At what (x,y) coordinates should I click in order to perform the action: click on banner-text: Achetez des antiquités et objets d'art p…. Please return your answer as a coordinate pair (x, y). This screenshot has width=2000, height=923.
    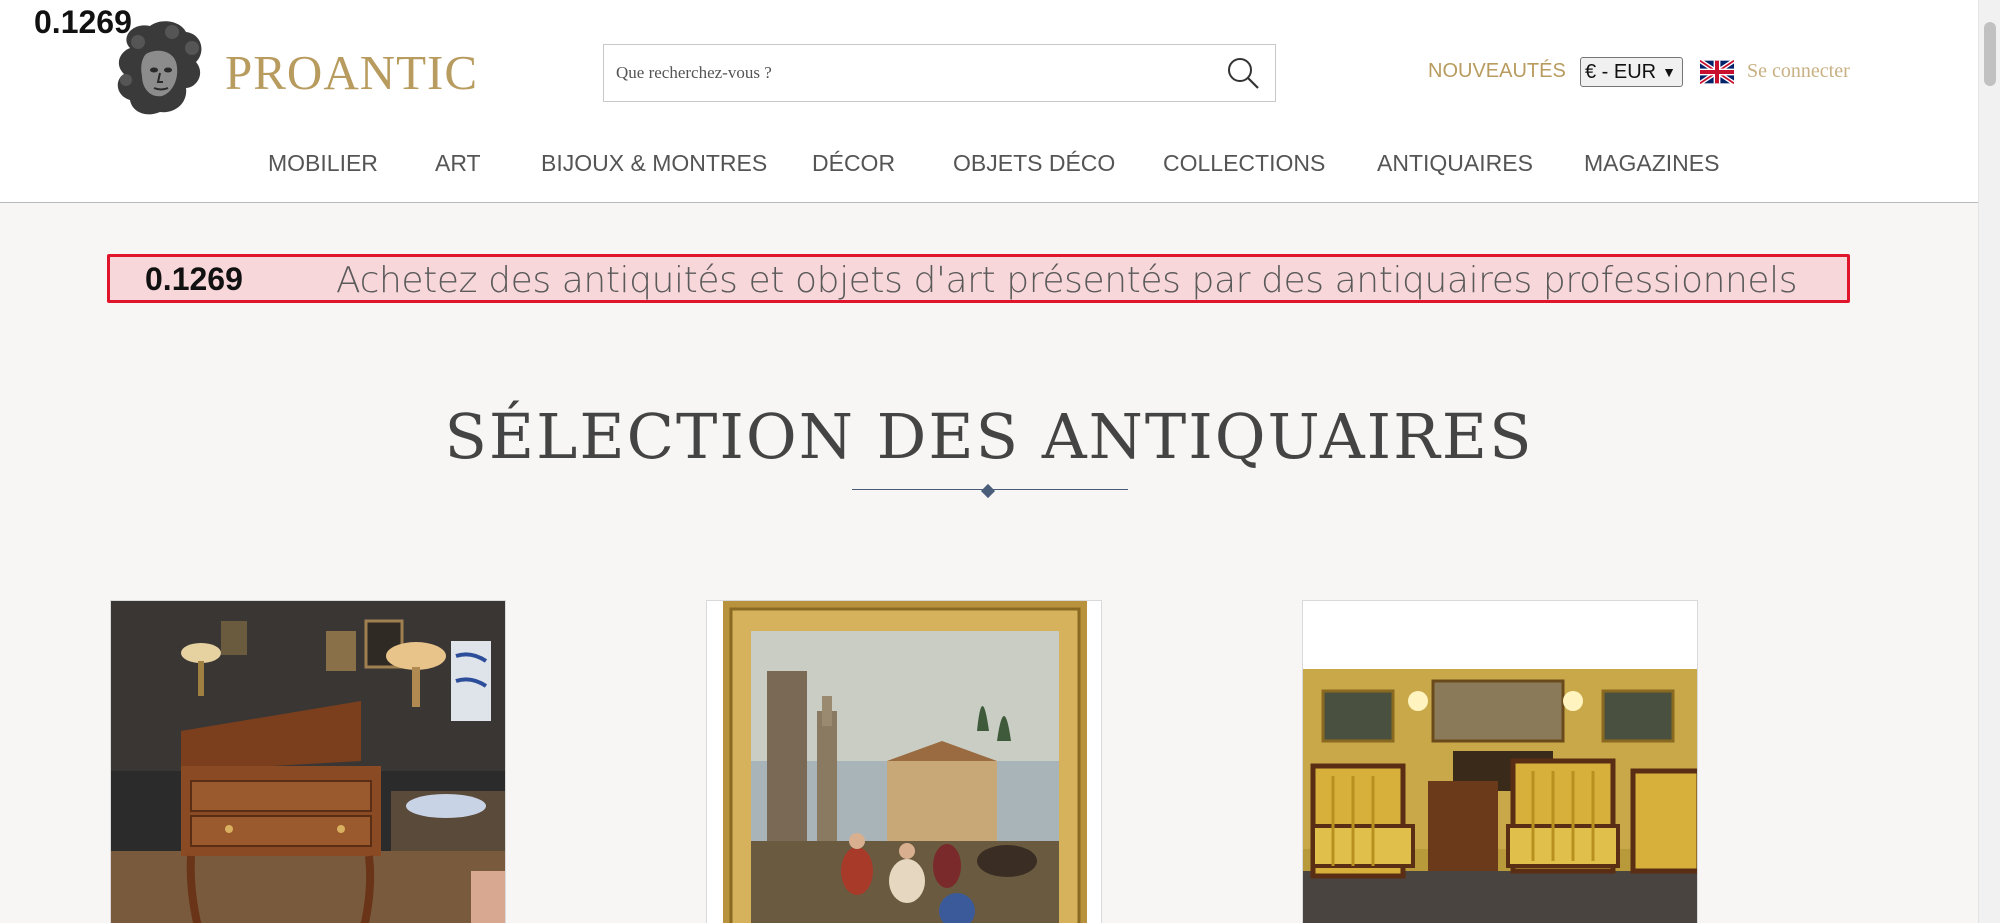
    Looking at the image, I should click on (1067, 280).